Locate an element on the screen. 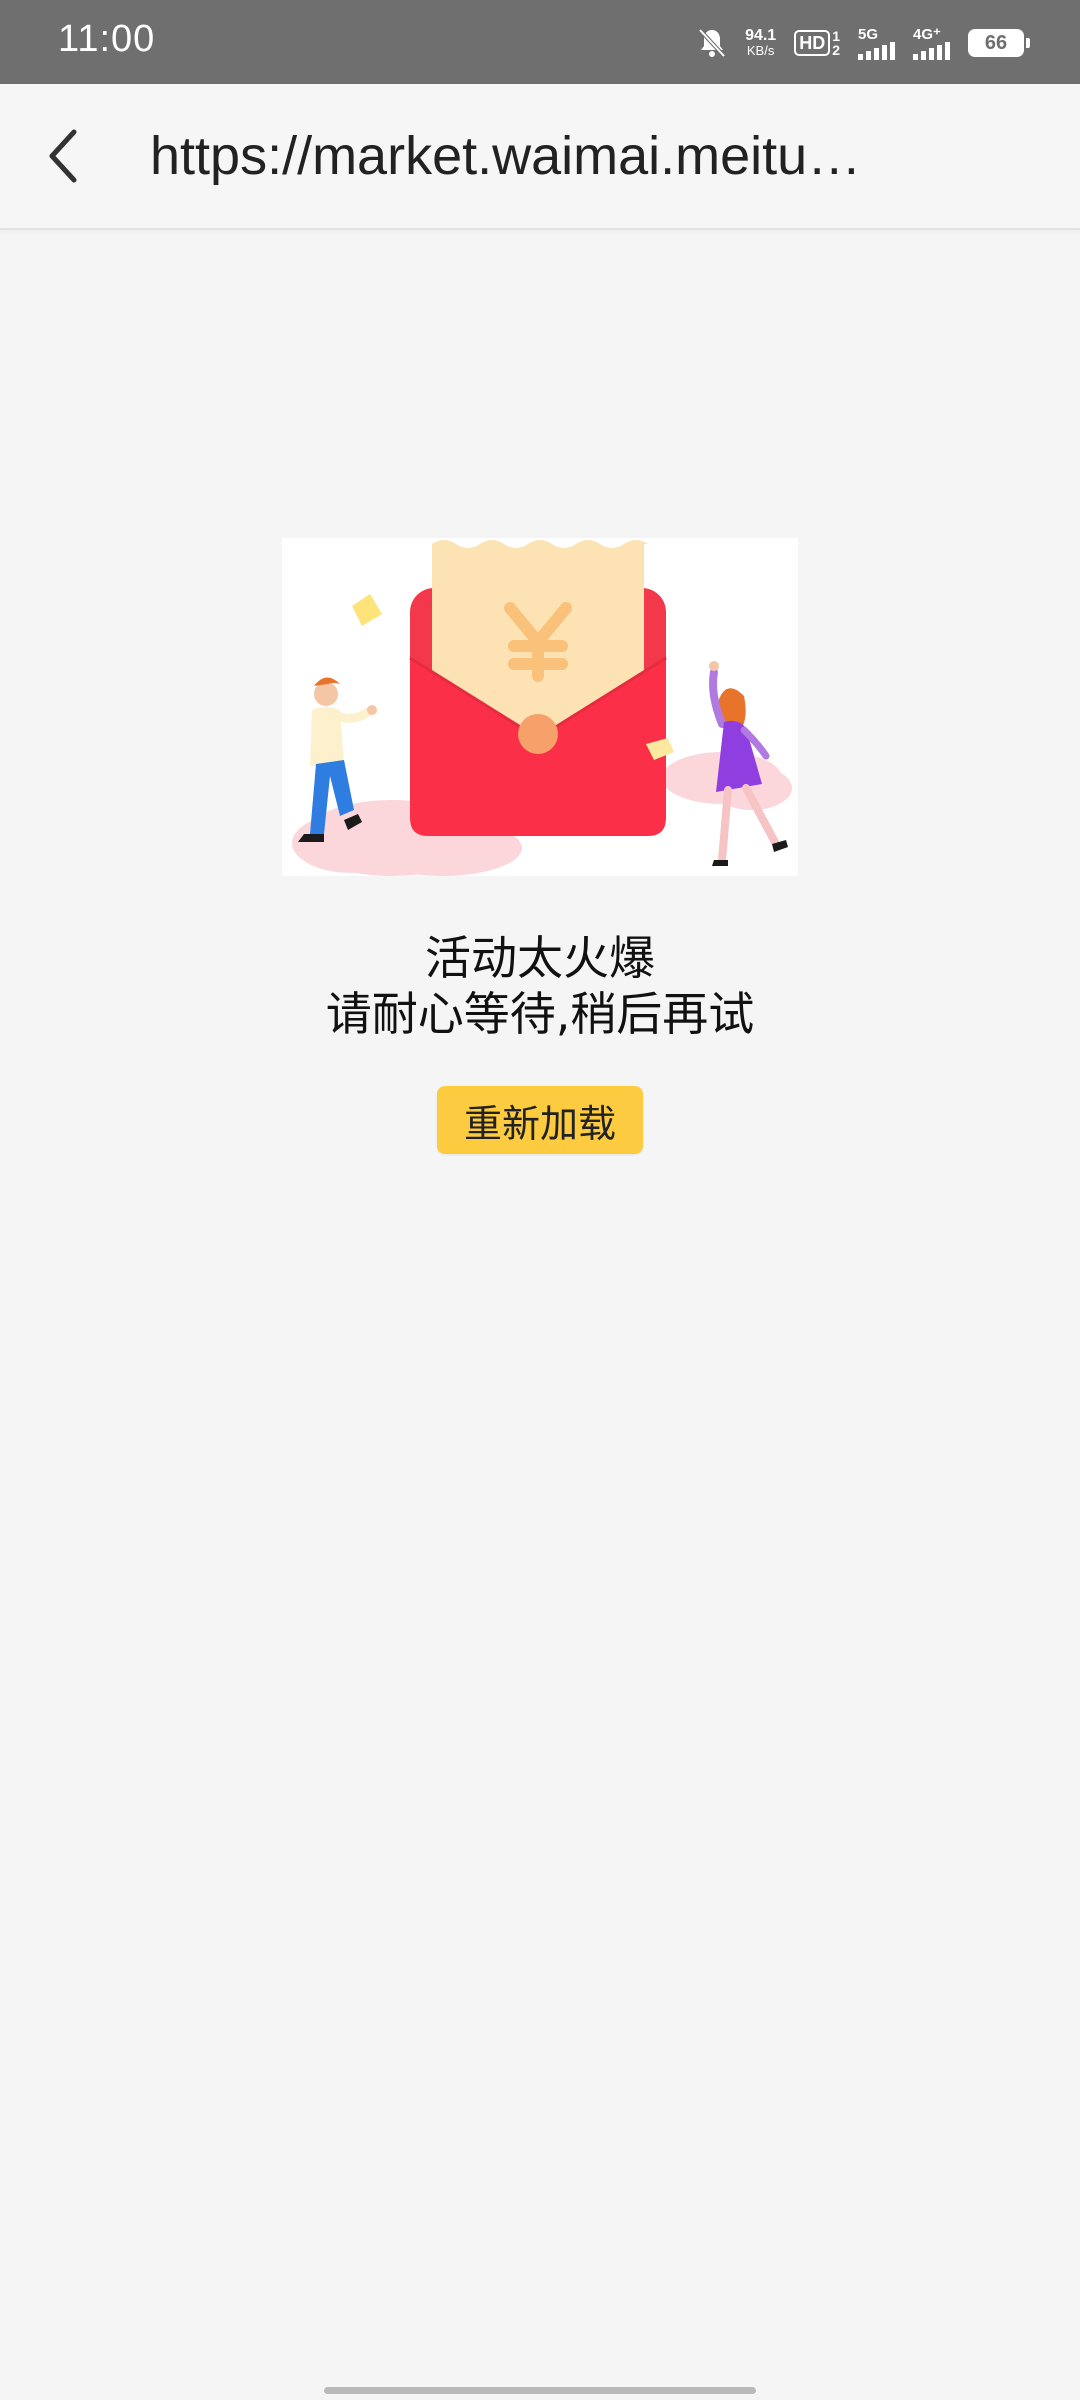 The height and width of the screenshot is (2400, 1080). status-icons: 94.1 KB/s HD 1 2 5G 4G⁺ 66 is located at coordinates (863, 43).